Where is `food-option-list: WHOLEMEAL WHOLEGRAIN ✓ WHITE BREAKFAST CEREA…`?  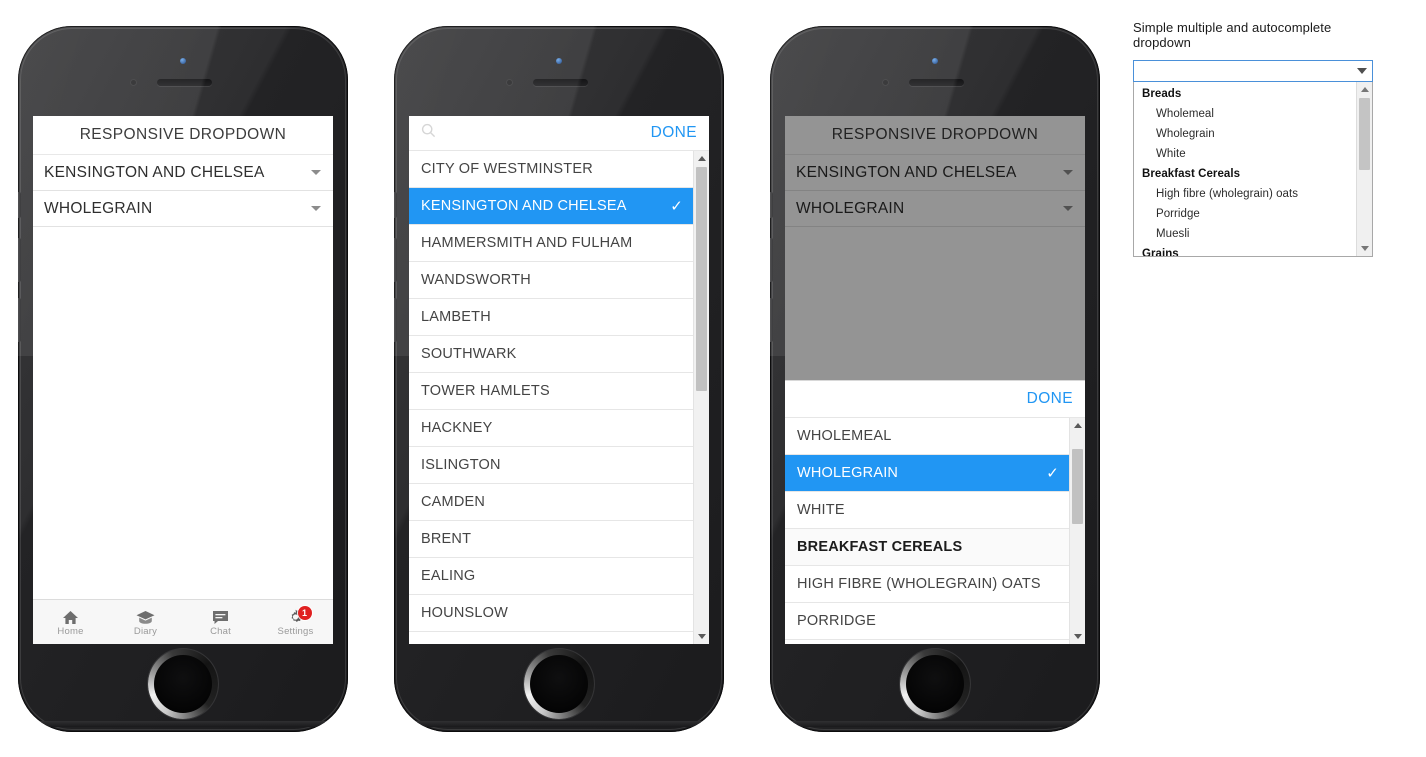
food-option-list: WHOLEMEAL WHOLEGRAIN ✓ WHITE BREAKFAST CEREA… is located at coordinates (927, 531).